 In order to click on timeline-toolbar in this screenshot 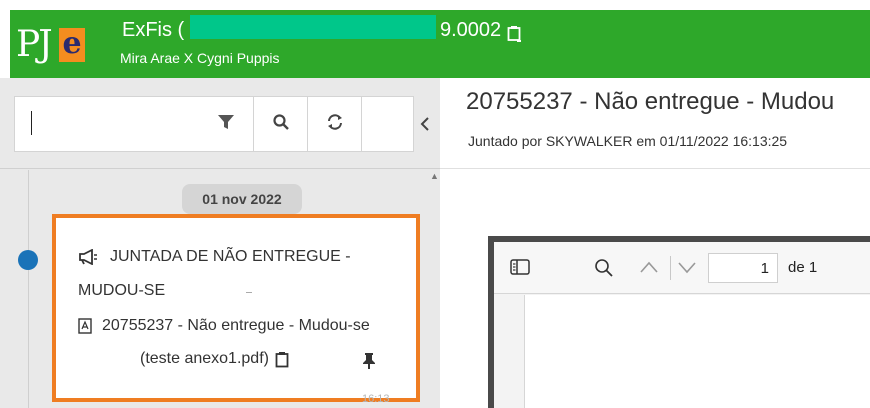, I will do `click(214, 124)`.